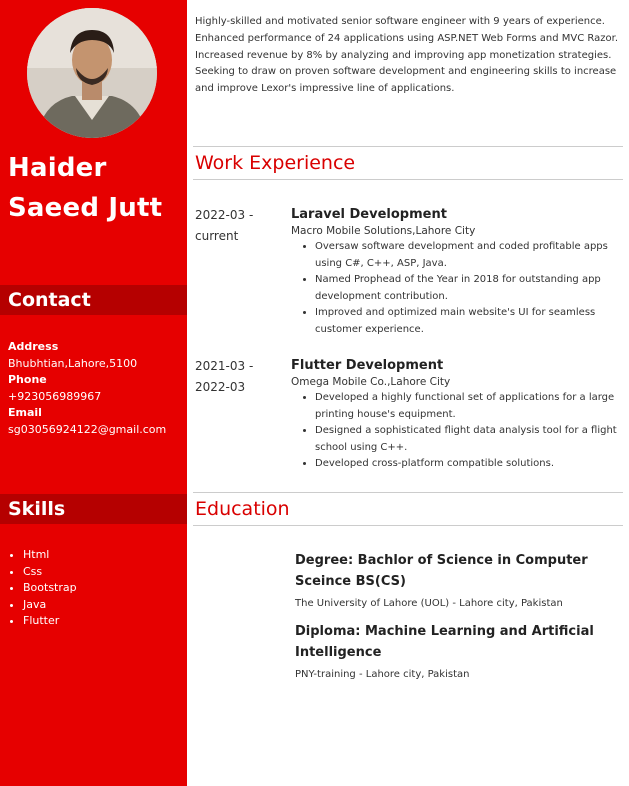 This screenshot has width=629, height=786. What do you see at coordinates (87, 429) in the screenshot?
I see `email-value: sg03056924122@gmail.com` at bounding box center [87, 429].